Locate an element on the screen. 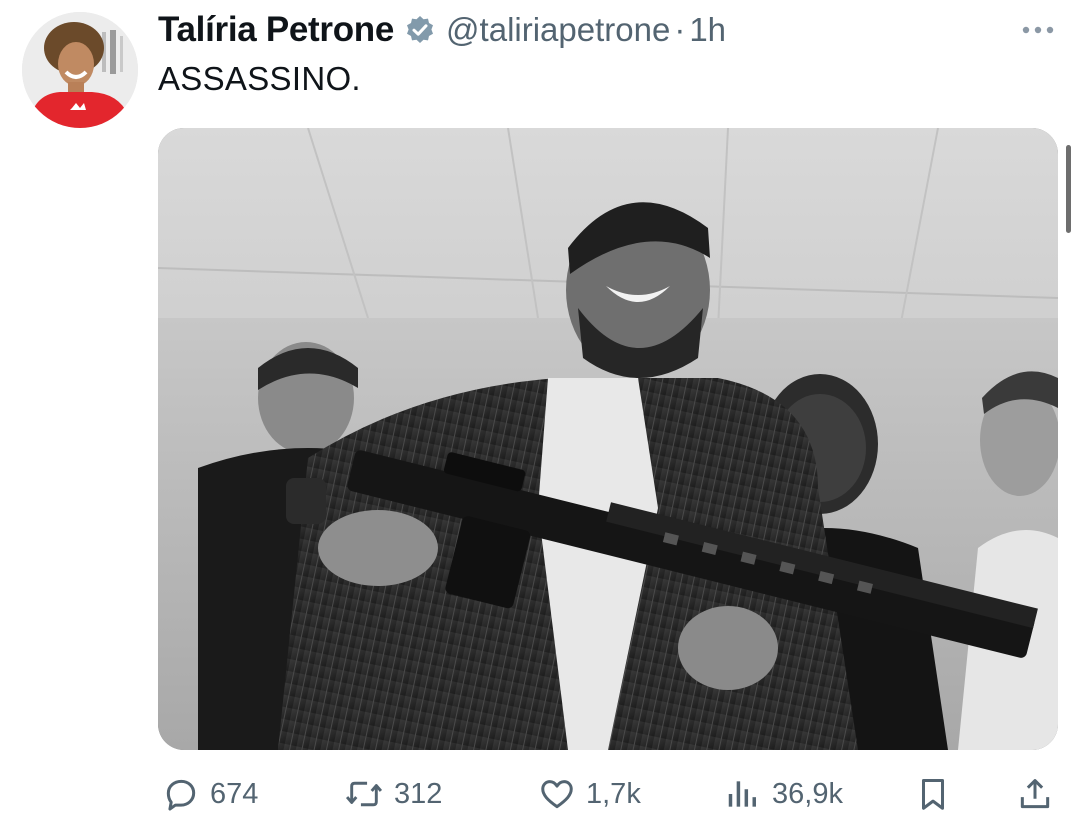 This screenshot has height=831, width=1080. bookmark-icon is located at coordinates (933, 794).